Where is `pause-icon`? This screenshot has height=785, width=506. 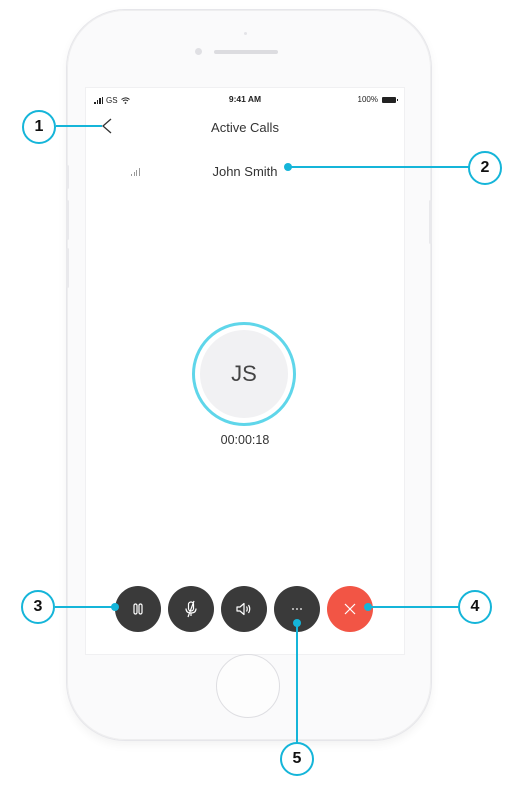
pause-icon is located at coordinates (138, 609).